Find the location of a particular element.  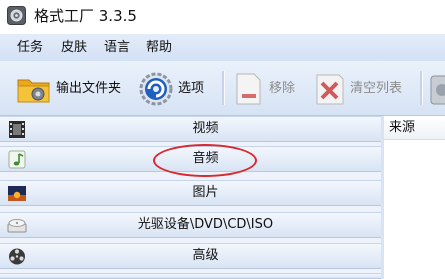

options-button: 选项 is located at coordinates (175, 89).